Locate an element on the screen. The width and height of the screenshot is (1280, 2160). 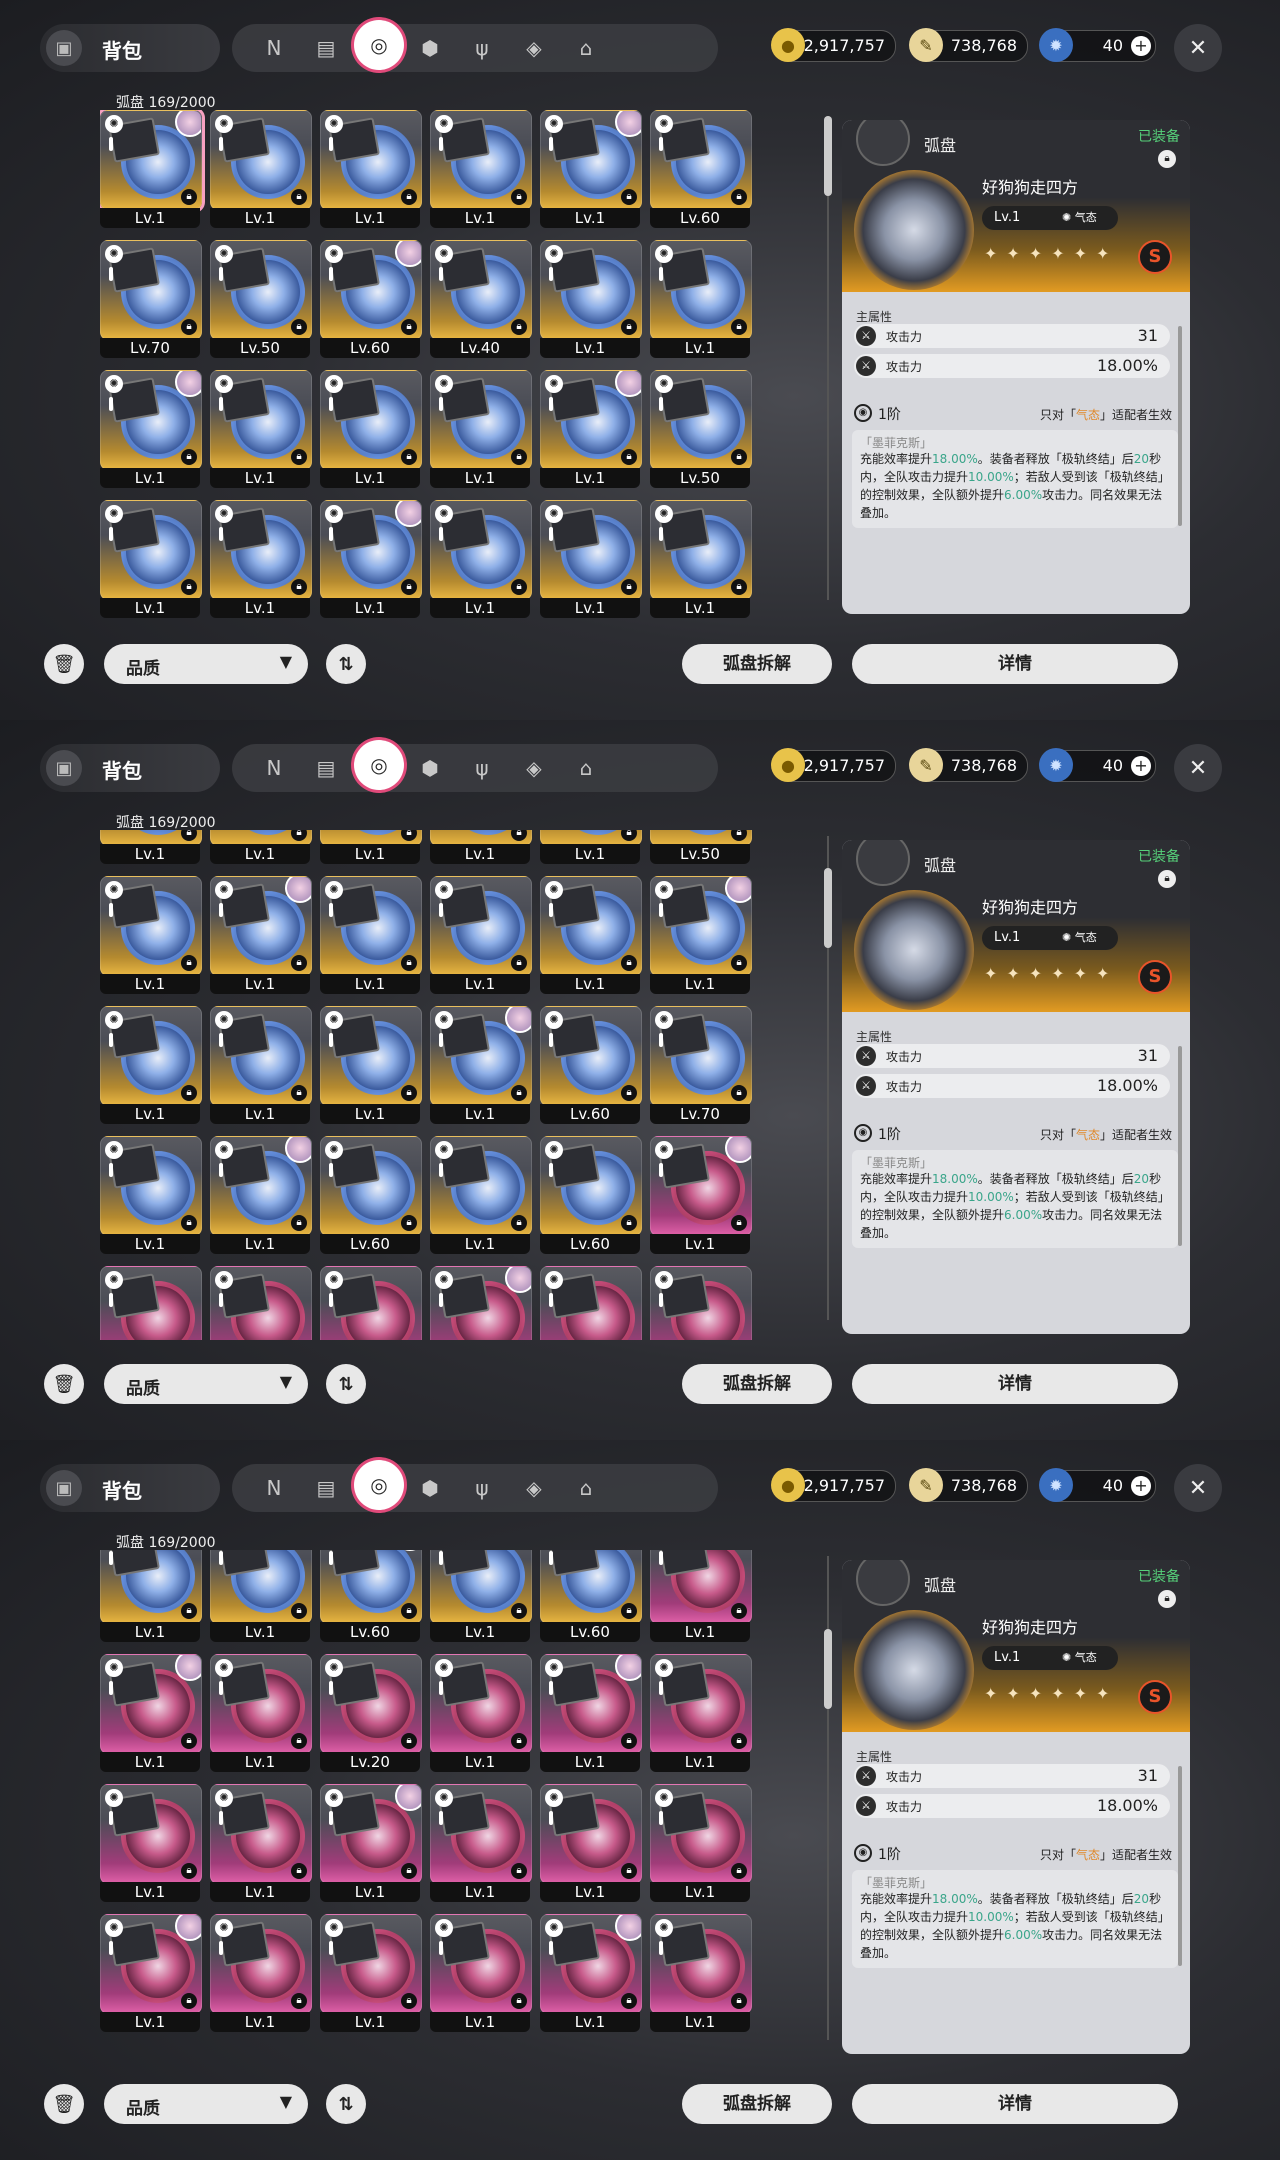
disc-card: ✺ 🔒︎ Lv.20 is located at coordinates (371, 1713).